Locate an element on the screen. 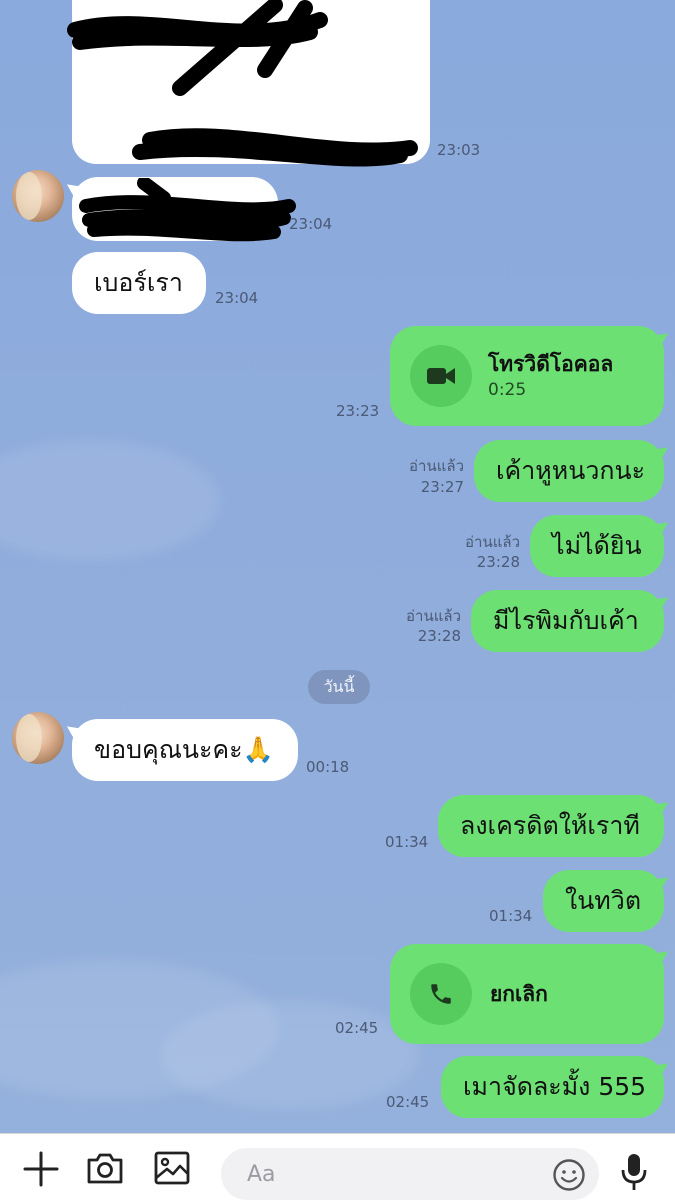 The height and width of the screenshot is (1200, 675). message-text: เบอร์เรา is located at coordinates (138, 282).